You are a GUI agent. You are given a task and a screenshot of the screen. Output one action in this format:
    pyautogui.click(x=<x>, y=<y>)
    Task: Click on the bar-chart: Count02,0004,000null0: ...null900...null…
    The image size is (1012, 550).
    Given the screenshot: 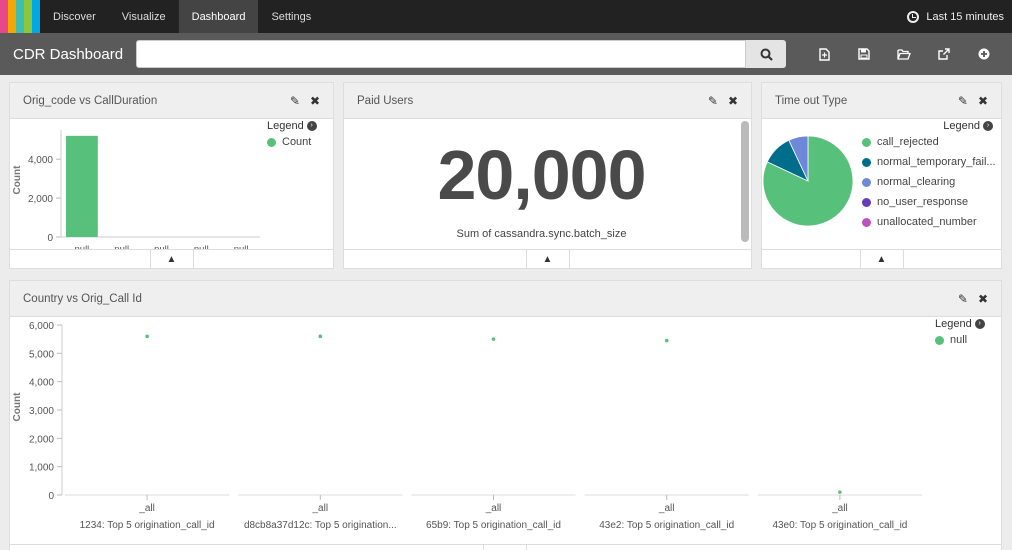 What is the action you would take?
    pyautogui.click(x=136, y=190)
    